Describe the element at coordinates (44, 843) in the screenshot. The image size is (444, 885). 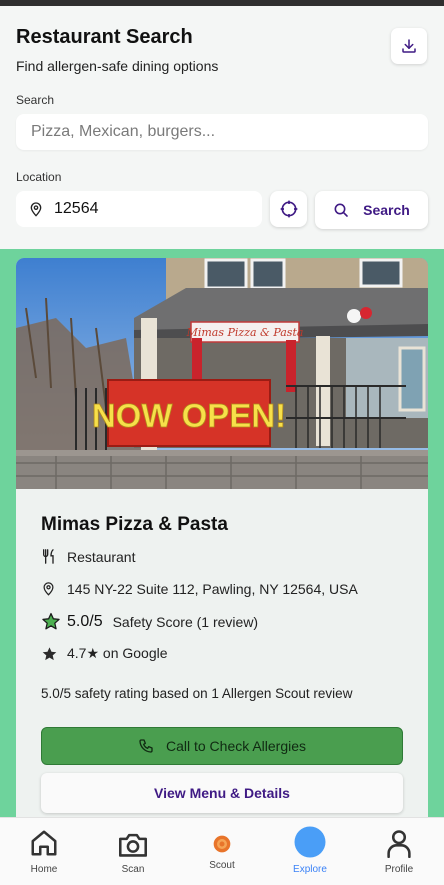
I see `home-icon` at that location.